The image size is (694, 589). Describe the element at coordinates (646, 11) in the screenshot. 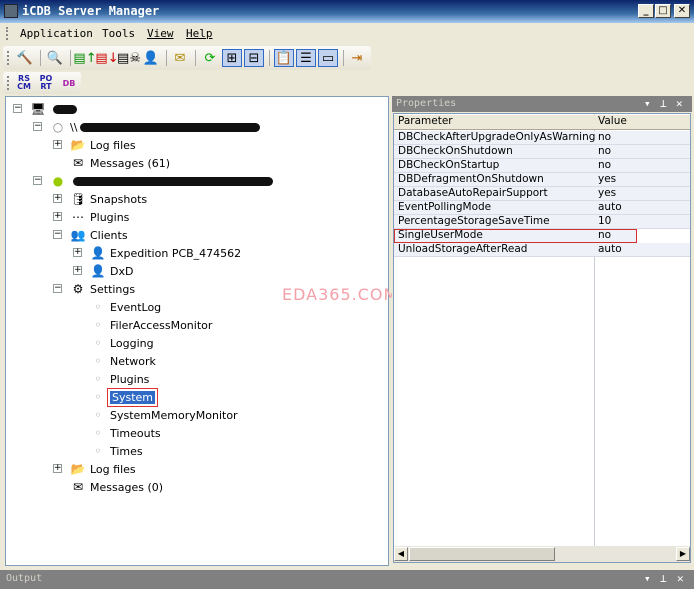

I see `minimize-button: _` at that location.